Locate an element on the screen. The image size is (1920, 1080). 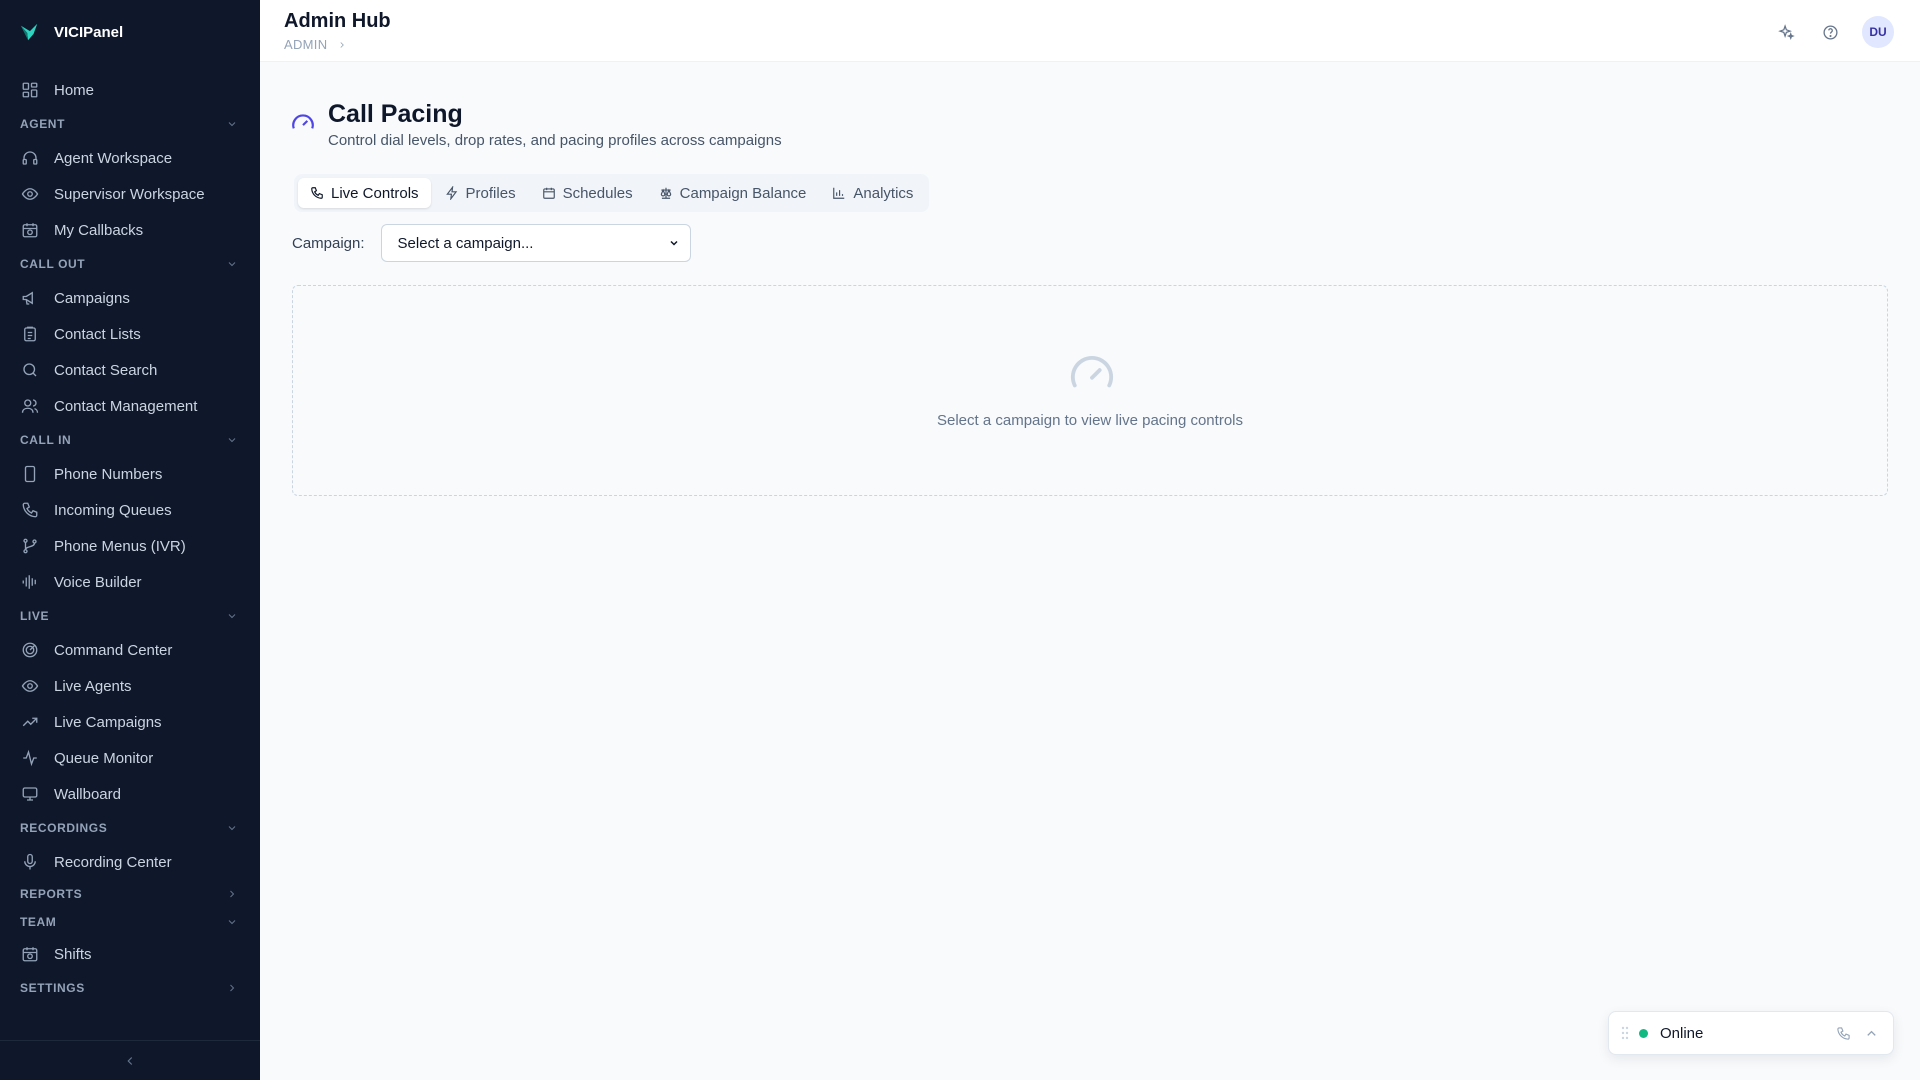
tab-analytics: Analytics is located at coordinates (872, 193).